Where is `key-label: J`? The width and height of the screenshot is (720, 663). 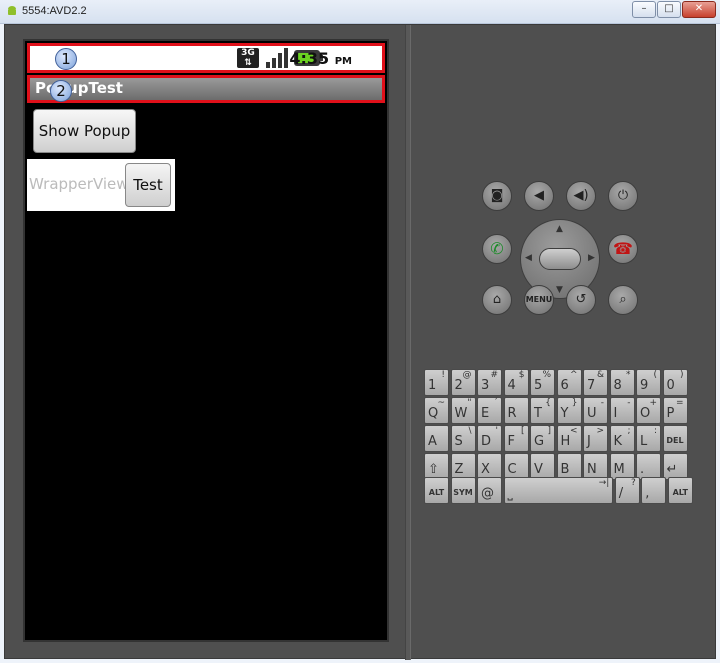 key-label: J is located at coordinates (589, 441).